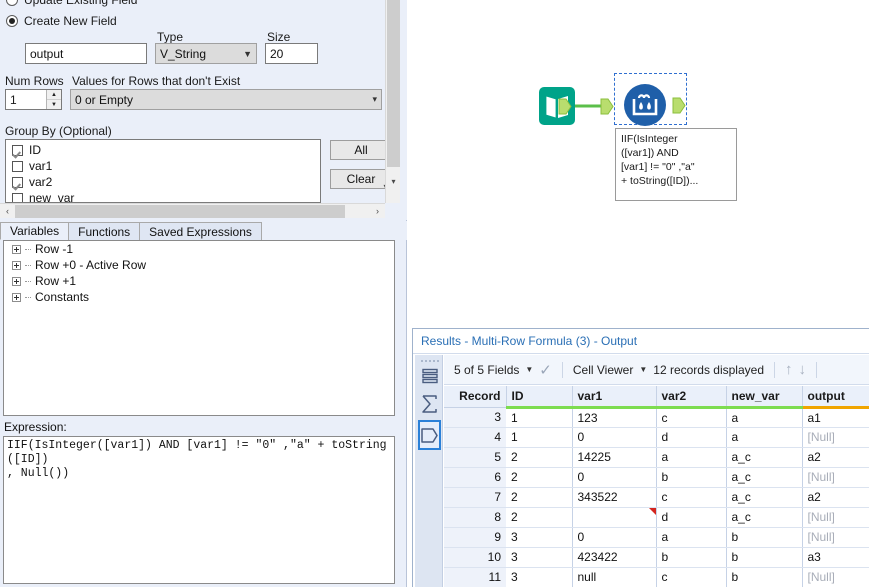 This screenshot has height=587, width=869. What do you see at coordinates (475, 577) in the screenshot?
I see `cell-record: 11` at bounding box center [475, 577].